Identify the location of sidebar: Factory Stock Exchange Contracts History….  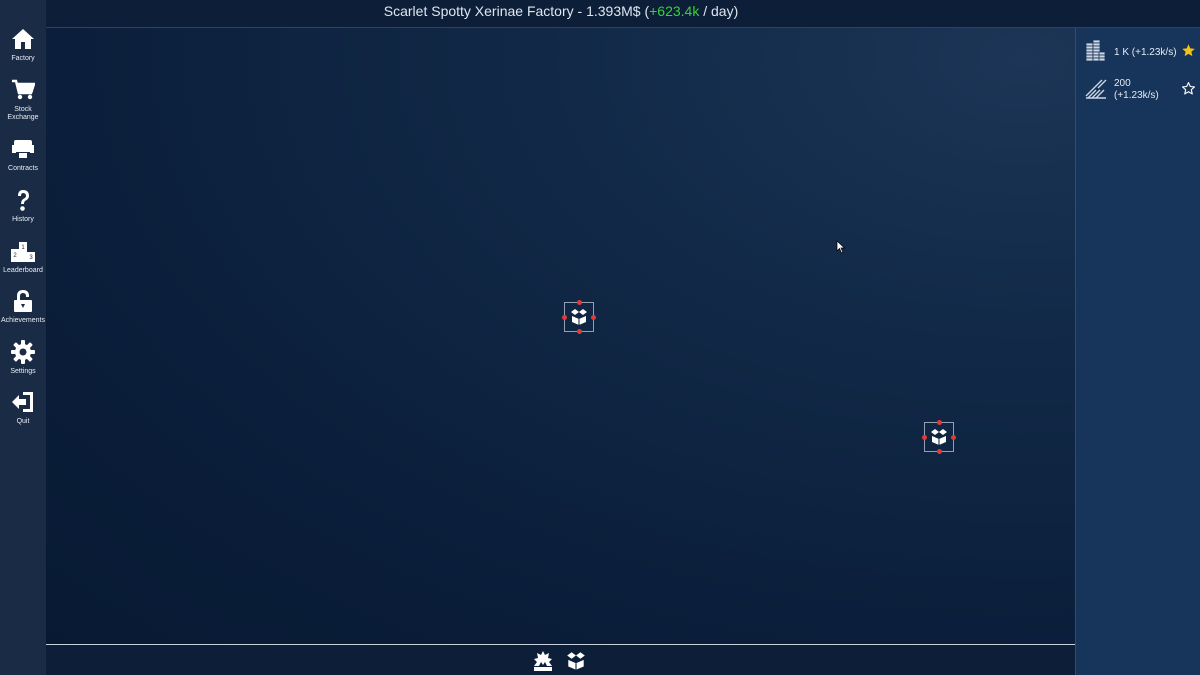
(23, 337).